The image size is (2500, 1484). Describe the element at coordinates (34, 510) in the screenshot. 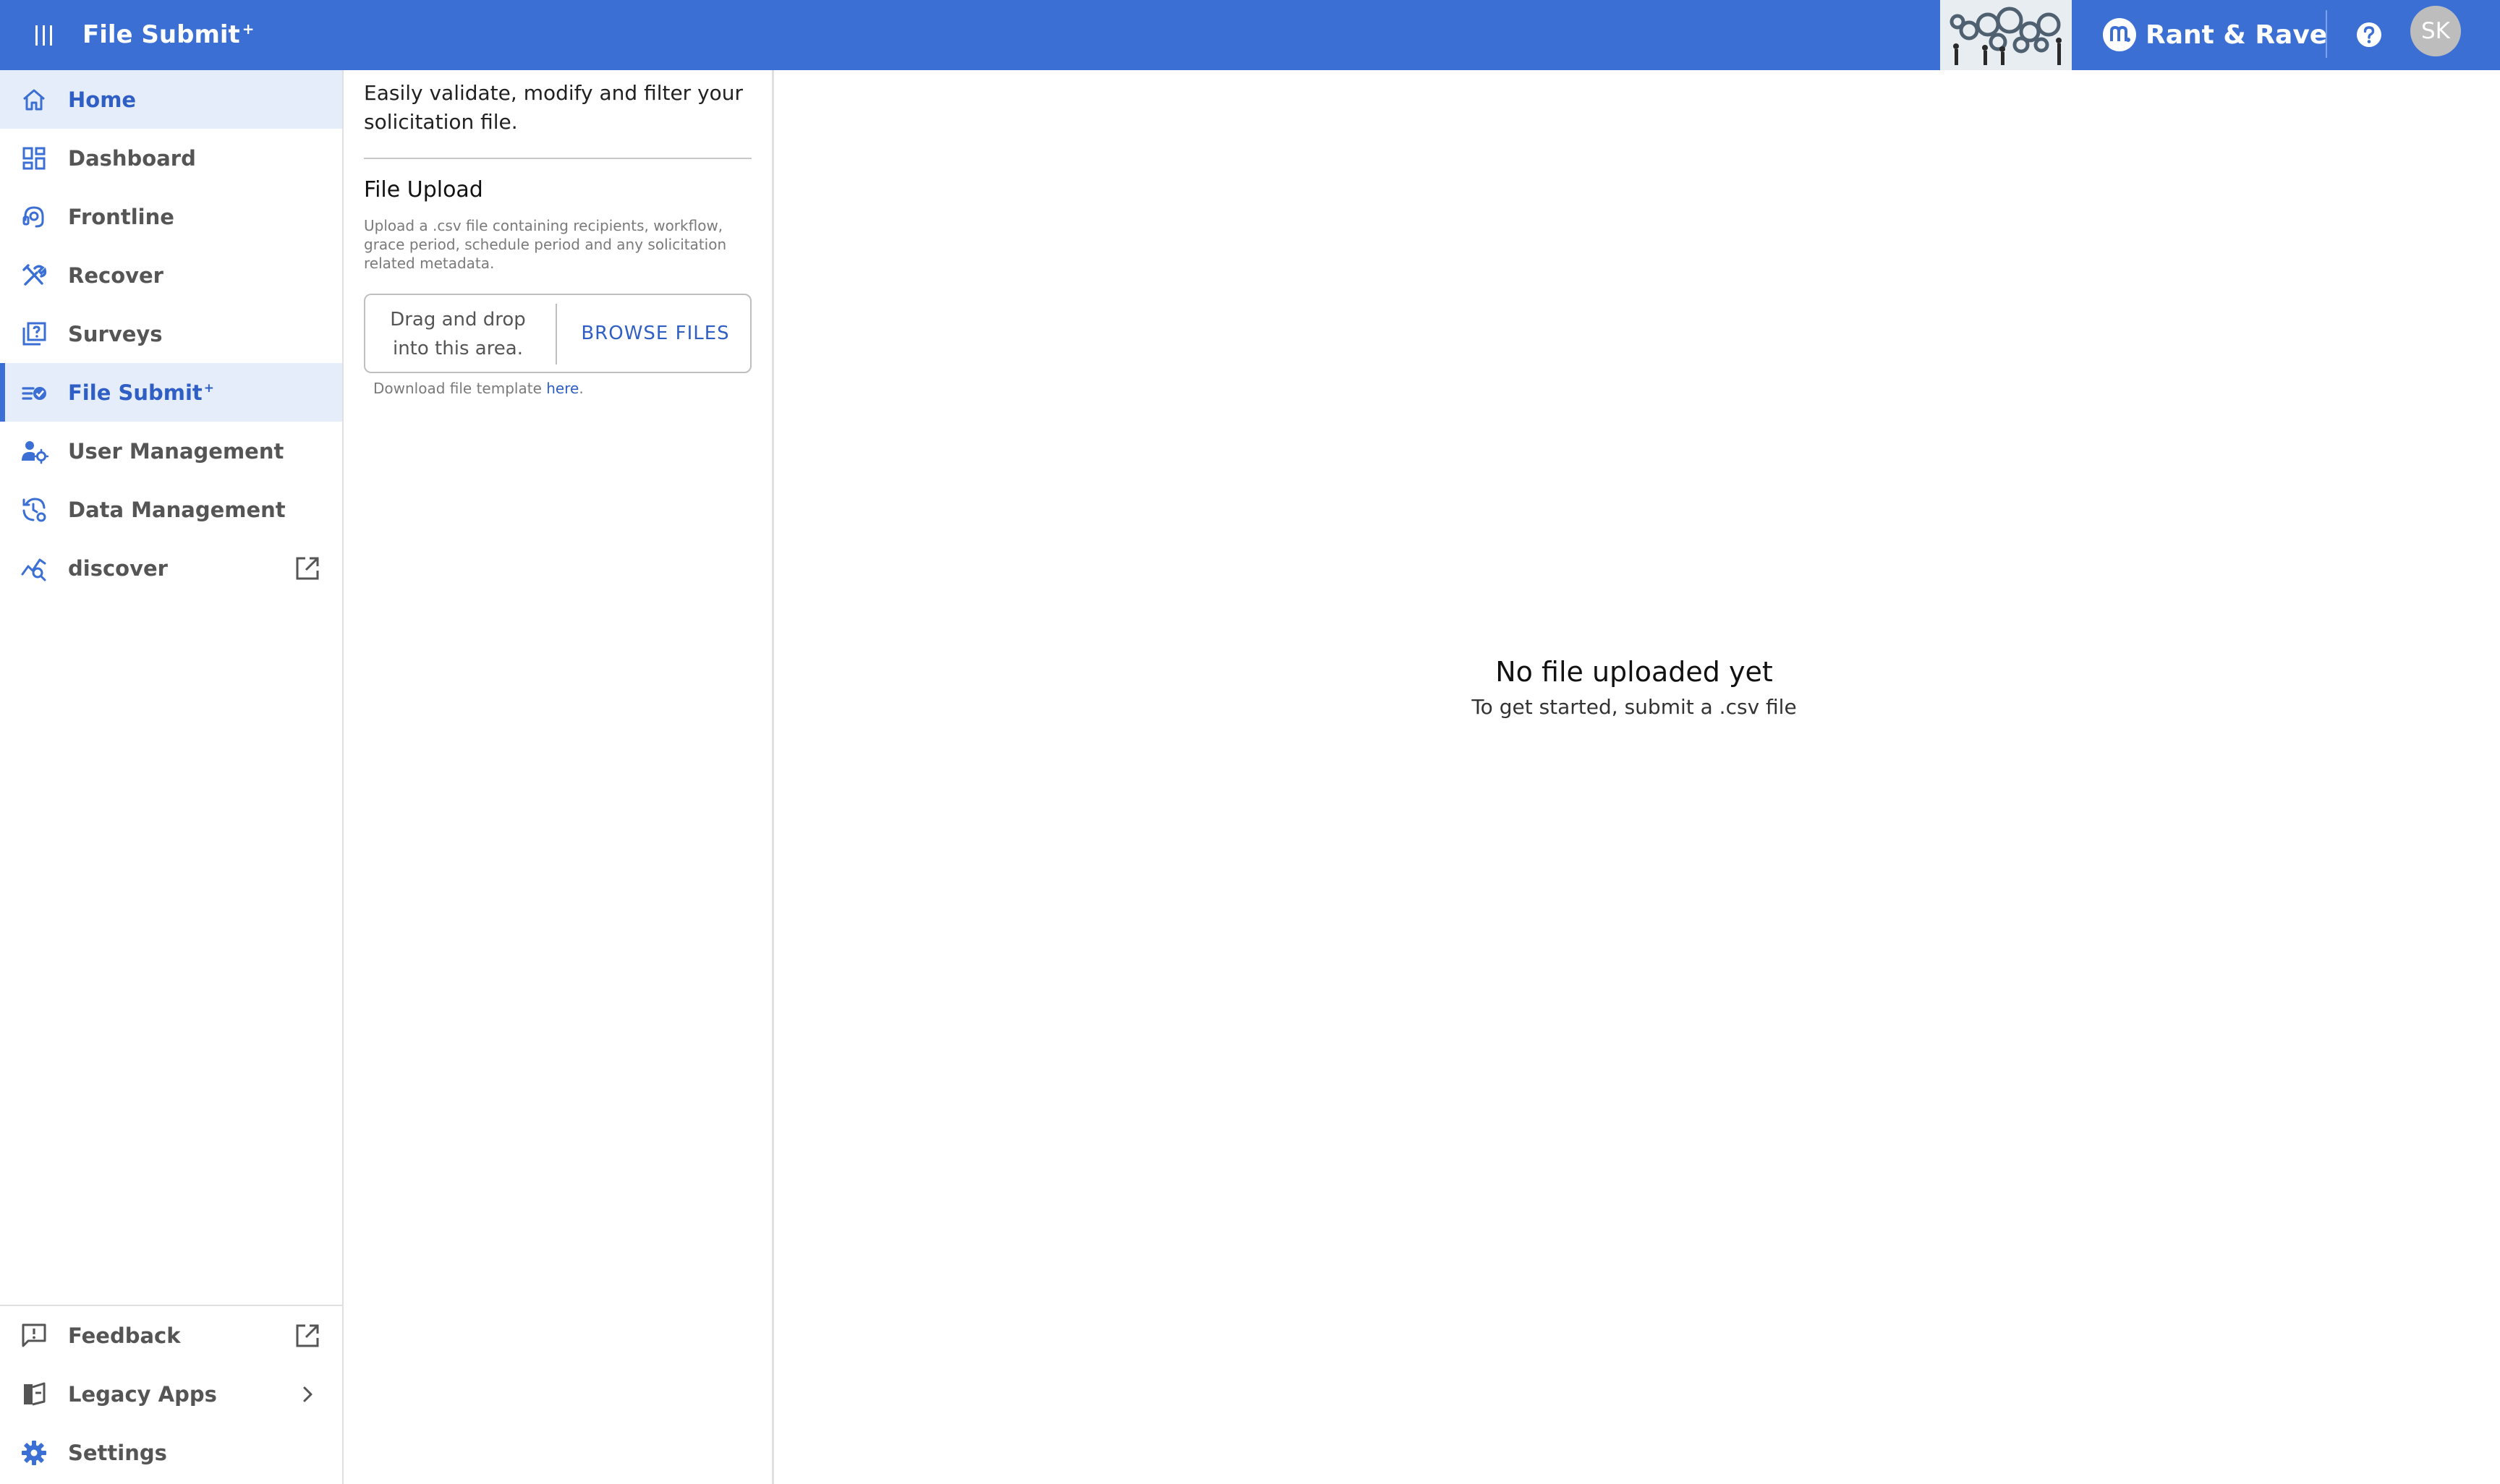

I see `data-history-icon` at that location.